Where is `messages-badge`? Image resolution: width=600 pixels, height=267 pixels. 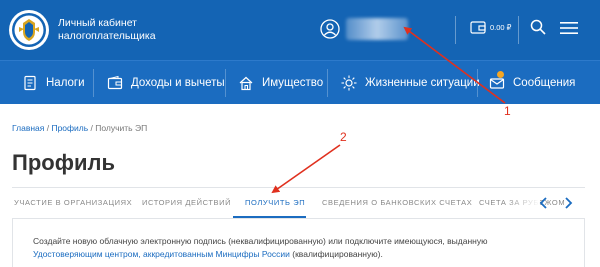
messages-badge is located at coordinates (500, 74).